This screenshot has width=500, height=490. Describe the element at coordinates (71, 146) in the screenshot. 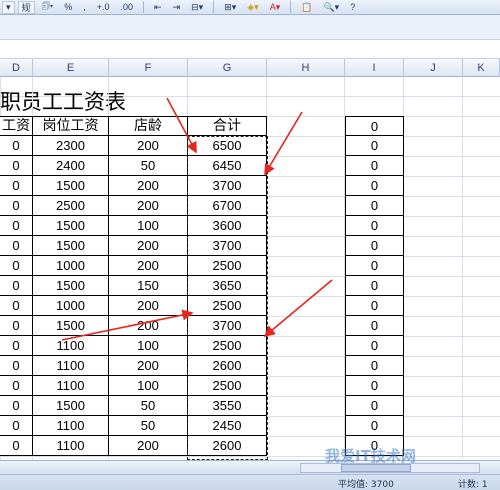

I see `table-cell: 2300` at that location.